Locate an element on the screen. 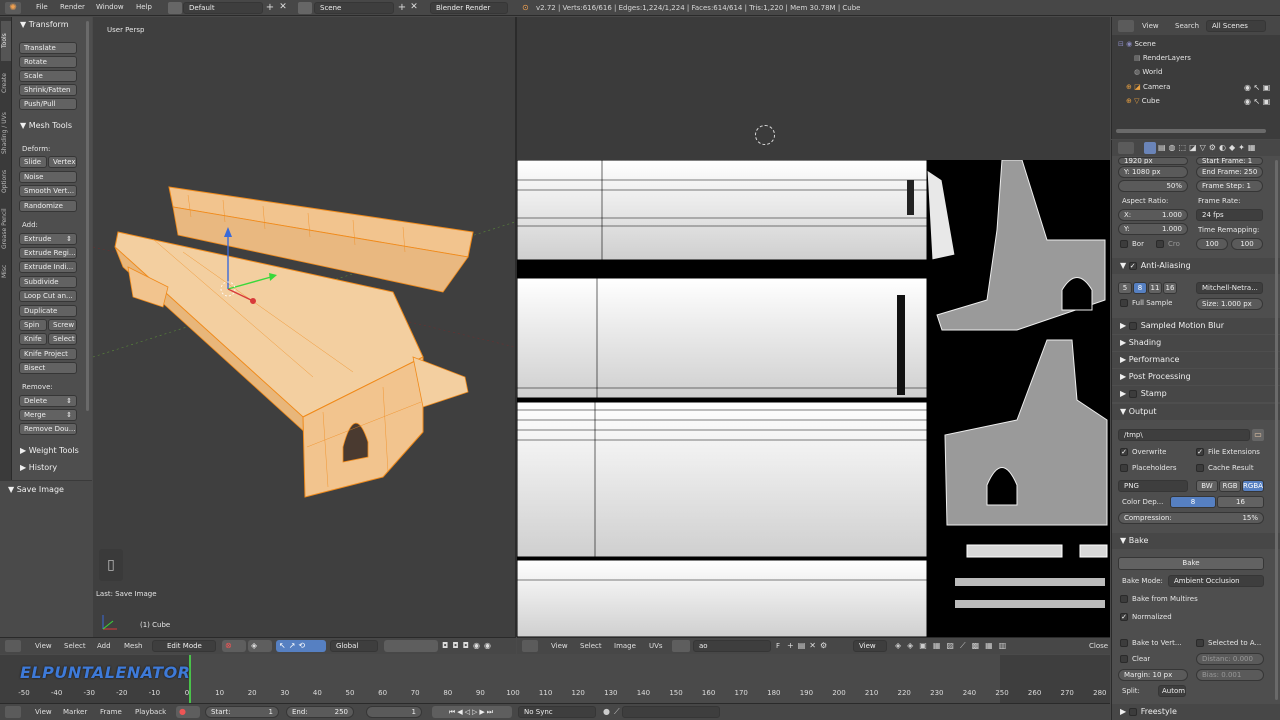 This screenshot has height=720, width=1280. bake-multires-checkbox: Bake from Multires is located at coordinates (1159, 599).